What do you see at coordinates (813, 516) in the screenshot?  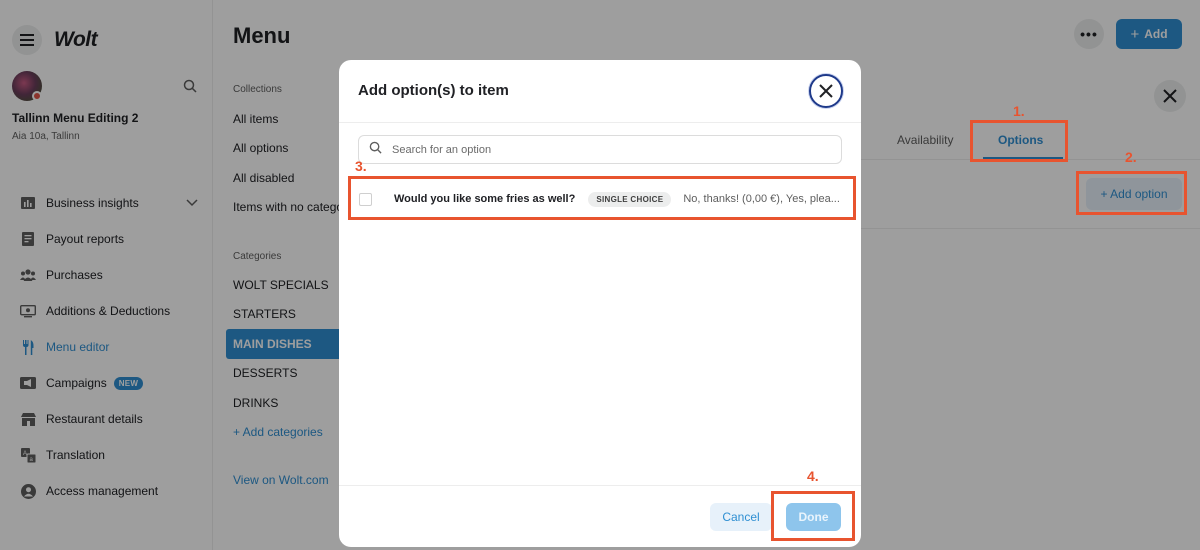 I see `annotation-highlight-done` at bounding box center [813, 516].